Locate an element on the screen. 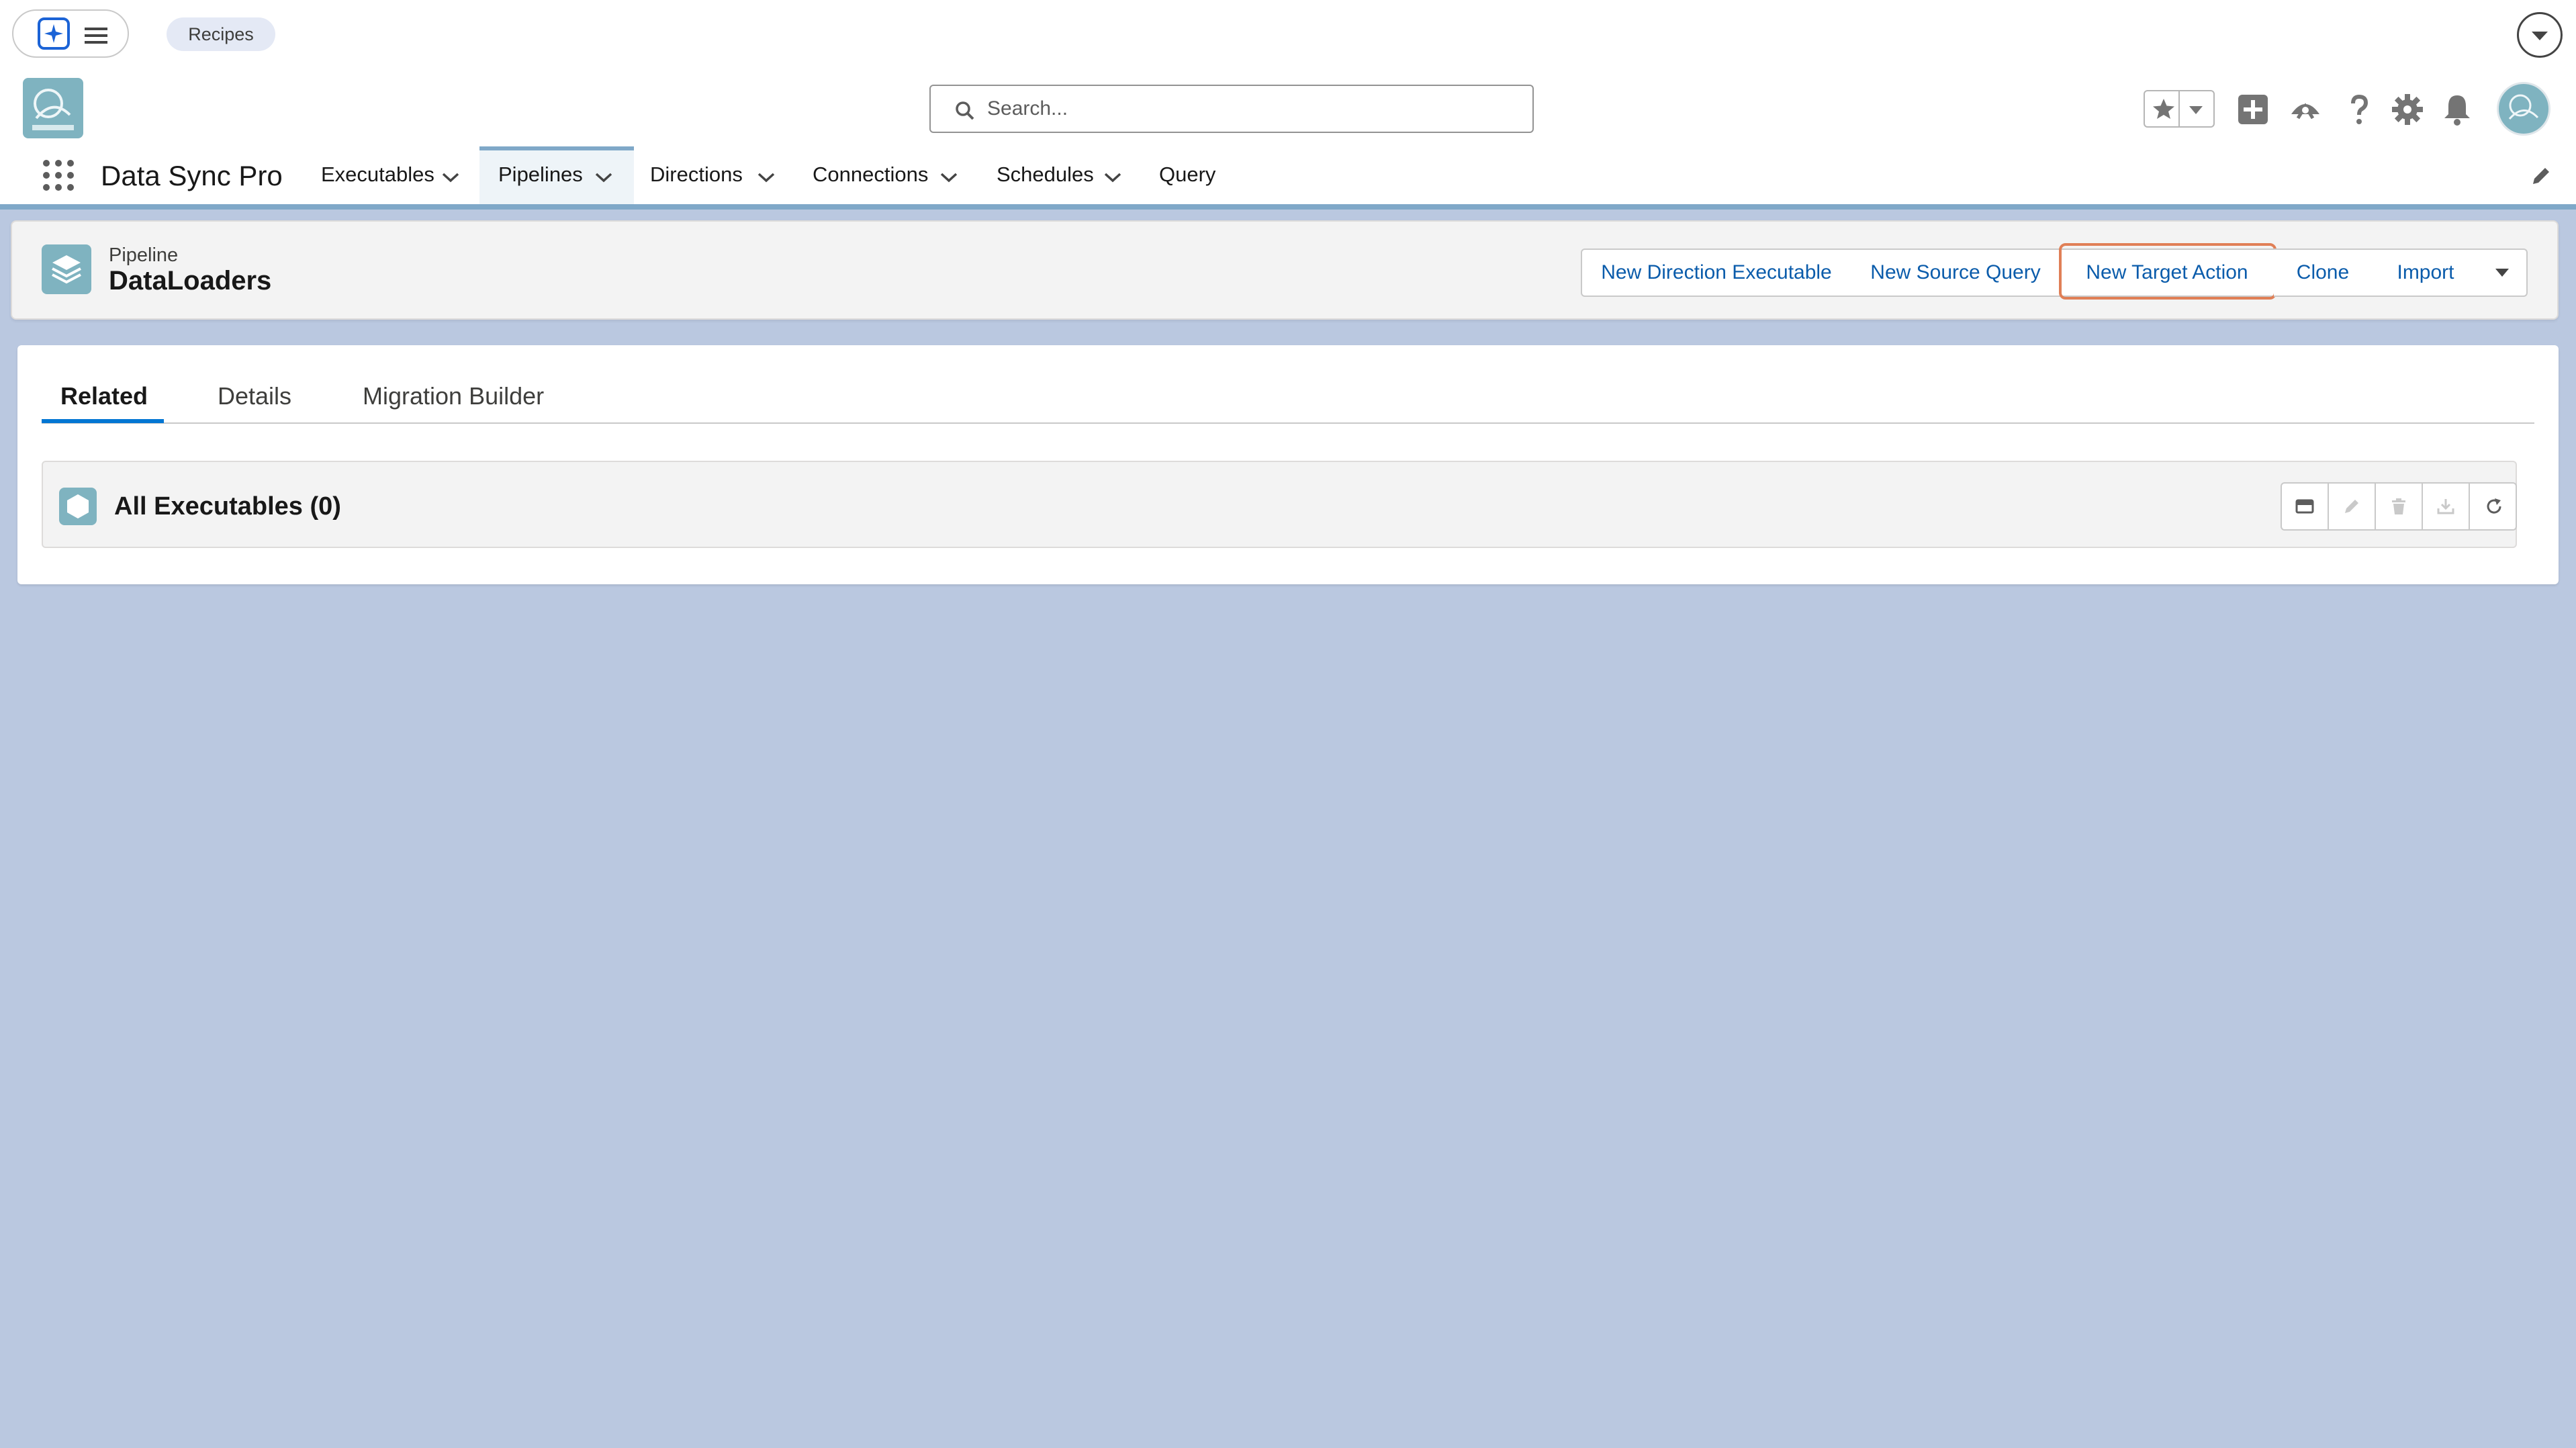 This screenshot has height=1448, width=2576. related-list-title: All Executables (0) is located at coordinates (227, 507).